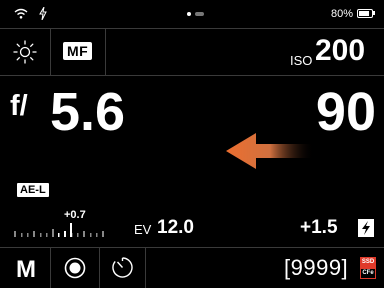 The width and height of the screenshot is (384, 288). What do you see at coordinates (345, 112) in the screenshot?
I see `shutter-speed-value: 90` at bounding box center [345, 112].